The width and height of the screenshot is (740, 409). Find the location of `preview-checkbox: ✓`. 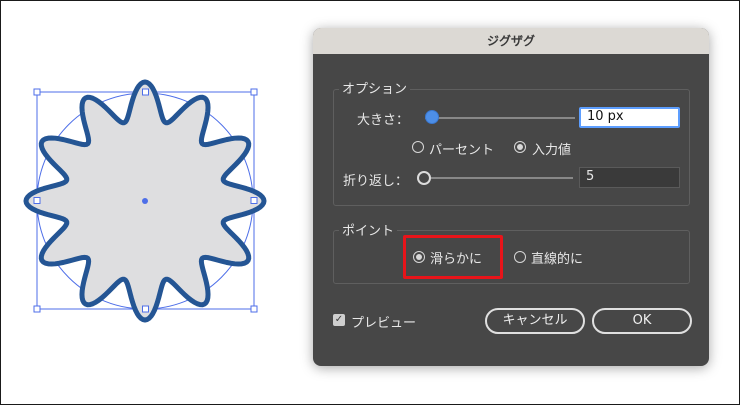

preview-checkbox: ✓ is located at coordinates (339, 320).